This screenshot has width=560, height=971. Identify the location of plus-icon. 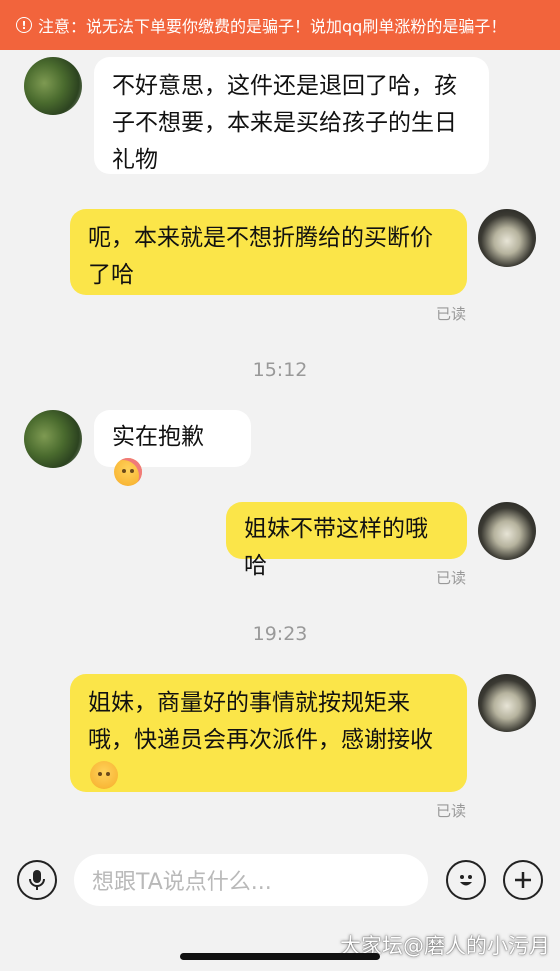
(523, 880).